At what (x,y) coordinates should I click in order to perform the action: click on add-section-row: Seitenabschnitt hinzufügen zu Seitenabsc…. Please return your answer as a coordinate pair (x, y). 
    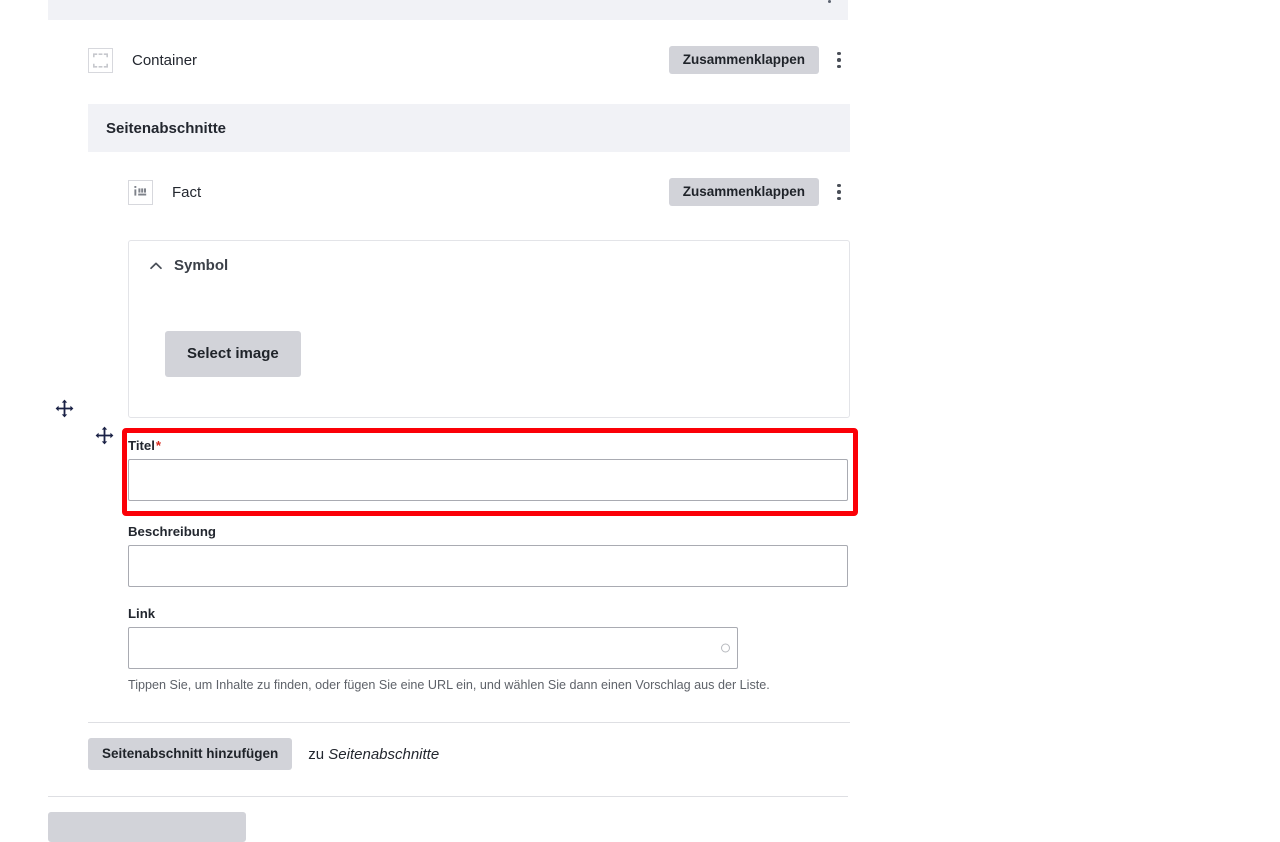
    Looking at the image, I should click on (263, 754).